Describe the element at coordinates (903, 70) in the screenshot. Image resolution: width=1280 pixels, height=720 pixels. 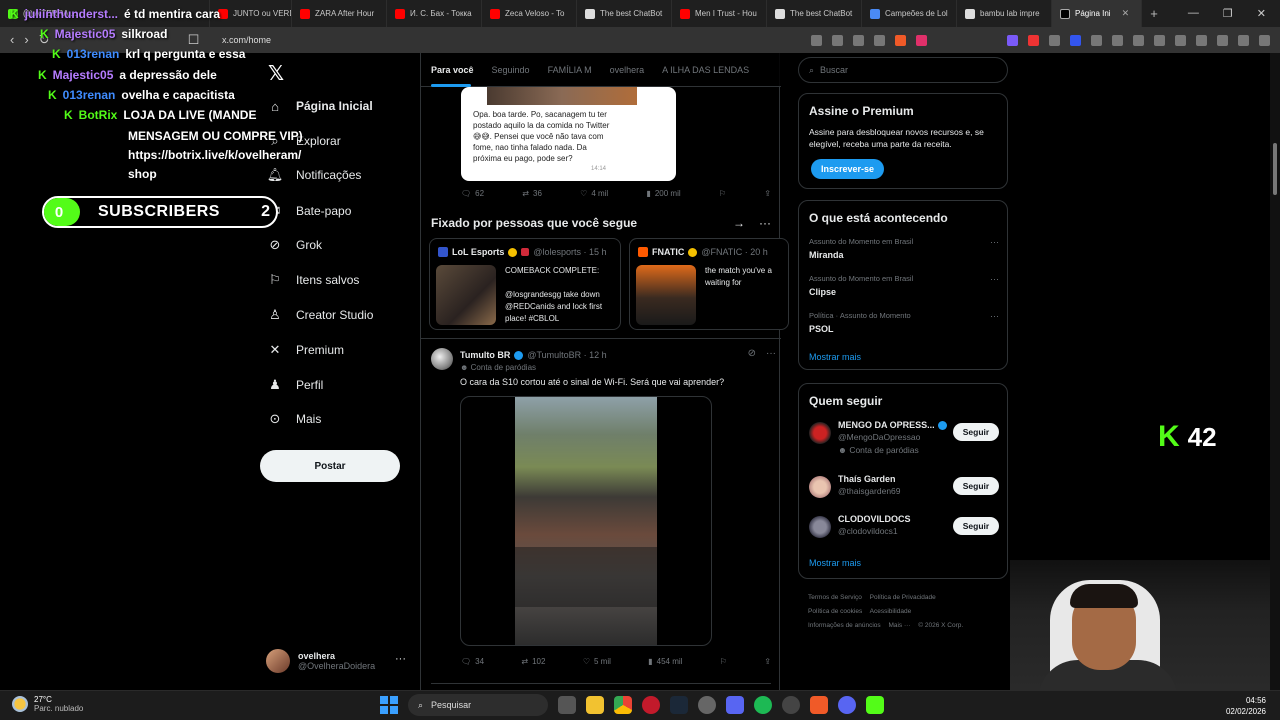
I see `search-input: ⌕ Buscar` at that location.